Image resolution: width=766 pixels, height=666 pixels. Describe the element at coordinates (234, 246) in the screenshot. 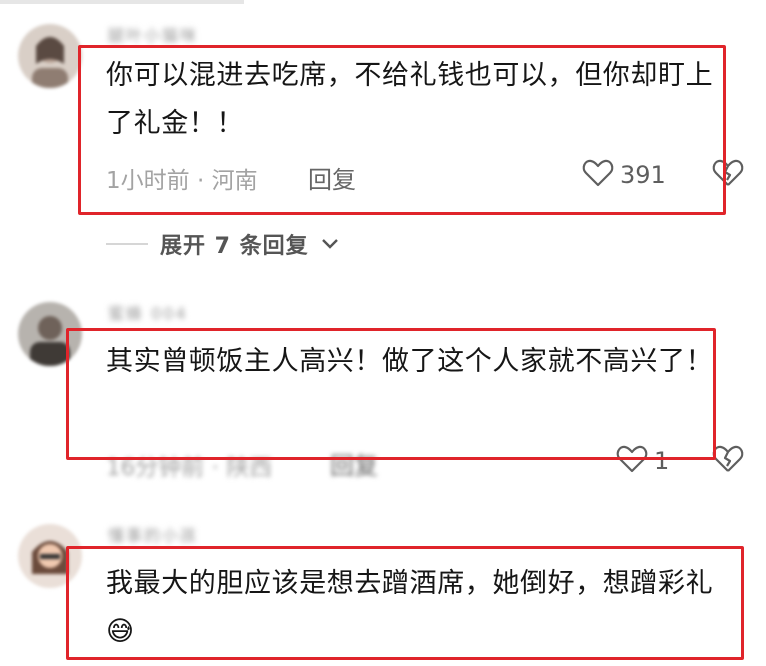

I see `expand-replies-label: 展开 7 条回复` at that location.